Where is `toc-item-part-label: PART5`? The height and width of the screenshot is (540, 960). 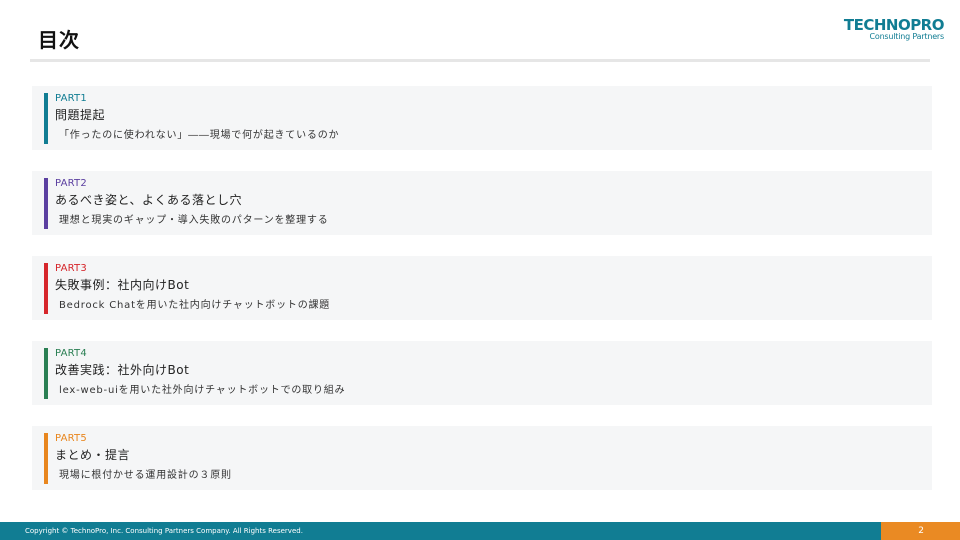 toc-item-part-label: PART5 is located at coordinates (71, 438).